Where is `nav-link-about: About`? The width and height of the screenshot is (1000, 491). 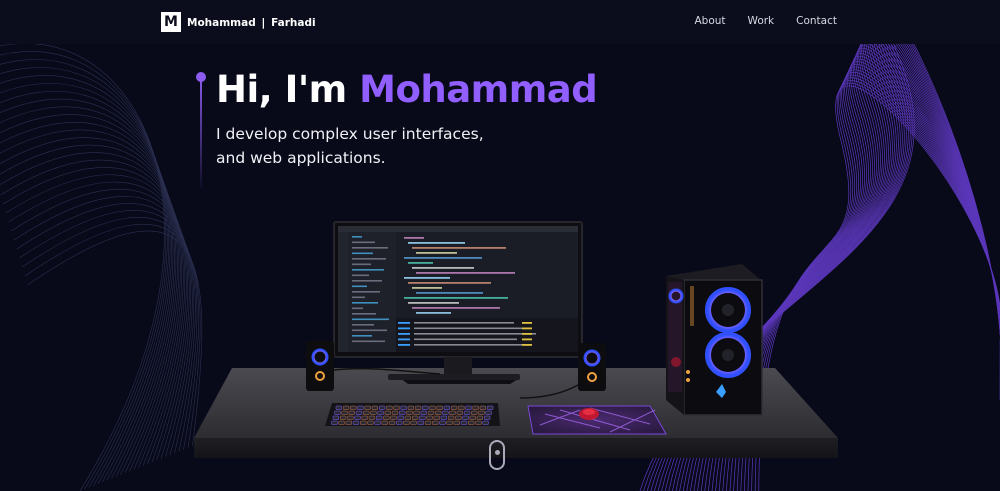
nav-link-about: About is located at coordinates (710, 21).